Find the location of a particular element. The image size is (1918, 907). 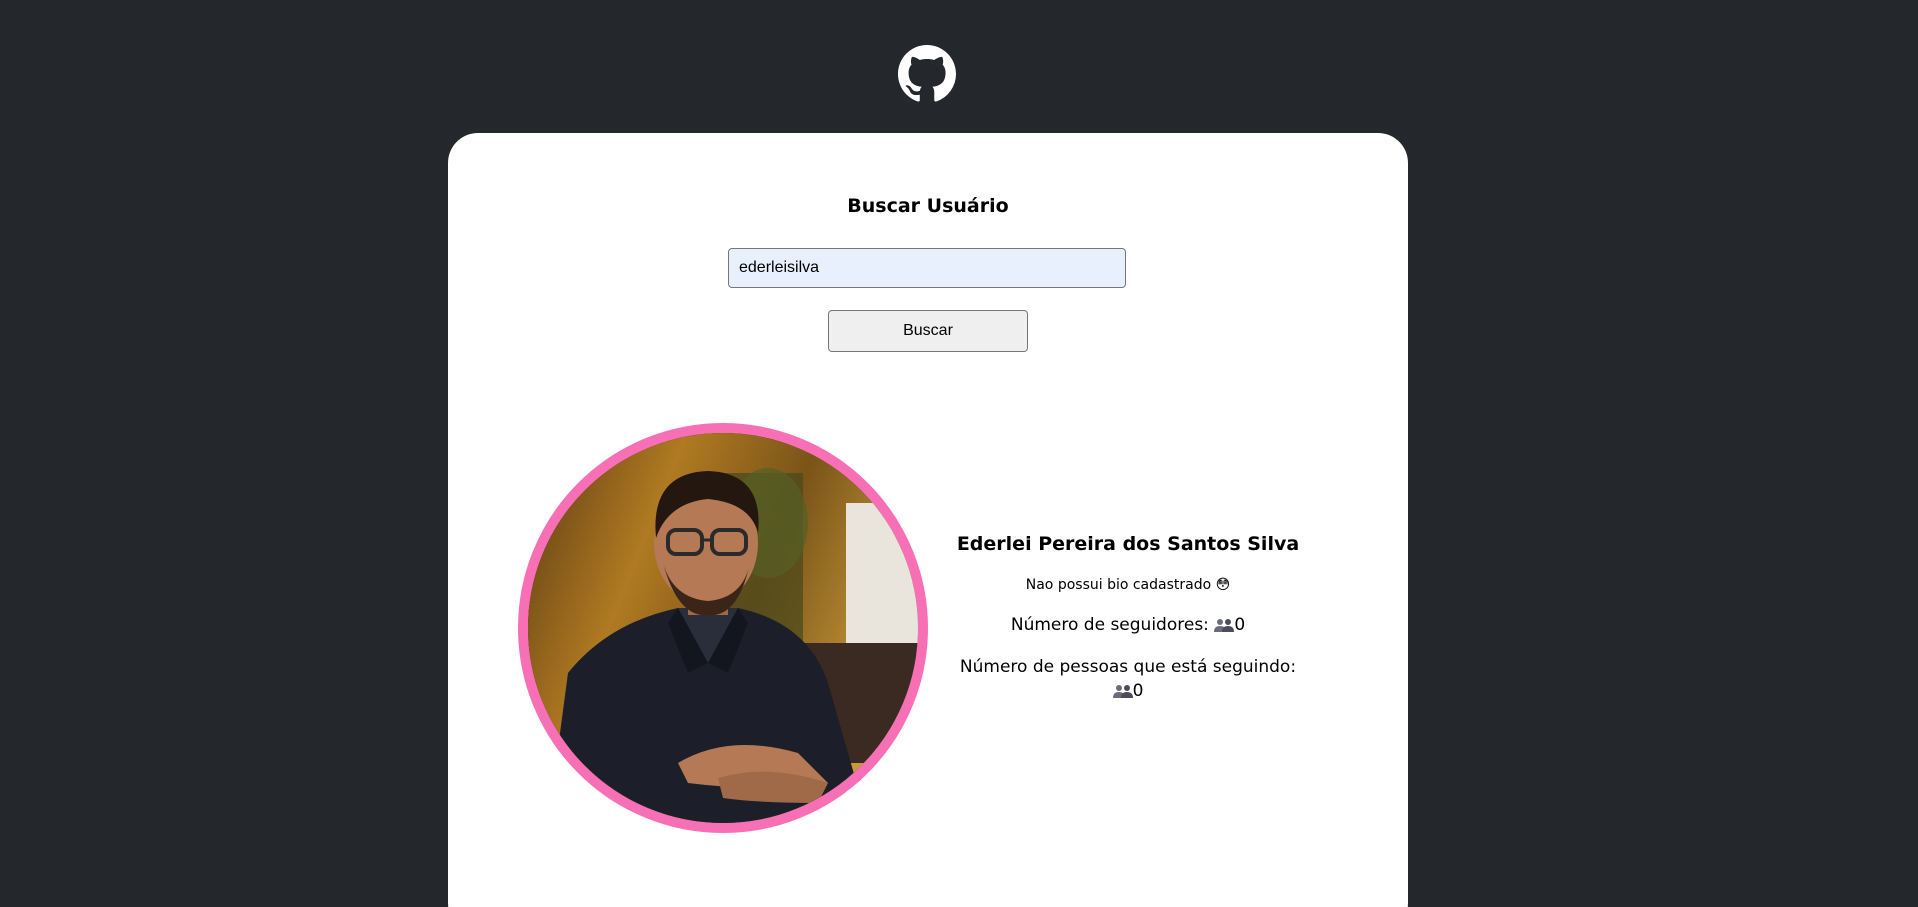

avatar is located at coordinates (723, 628).